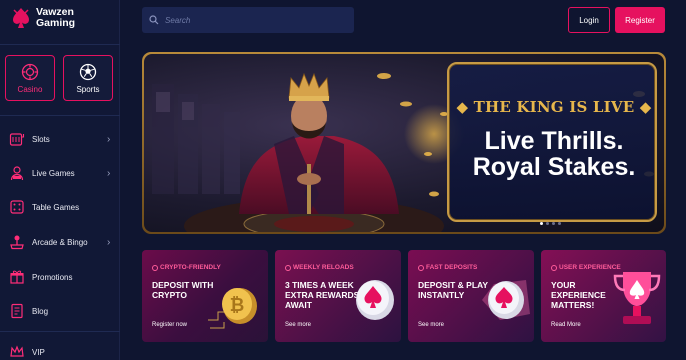  I want to click on document-icon, so click(17, 311).